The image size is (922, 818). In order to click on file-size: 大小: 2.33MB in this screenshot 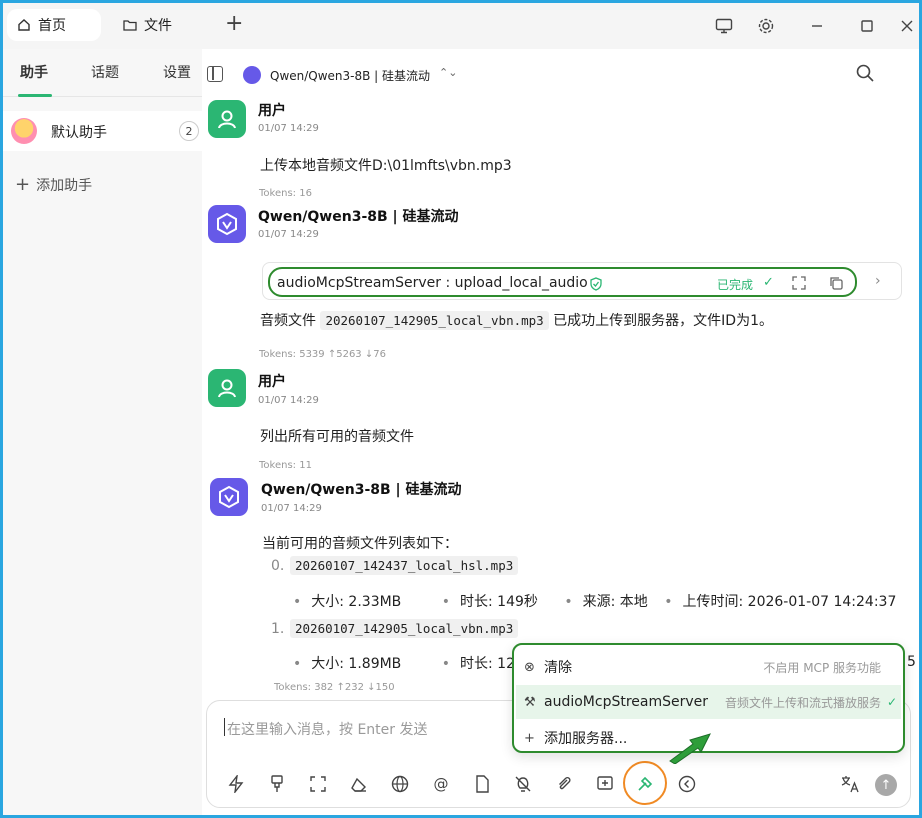, I will do `click(356, 602)`.